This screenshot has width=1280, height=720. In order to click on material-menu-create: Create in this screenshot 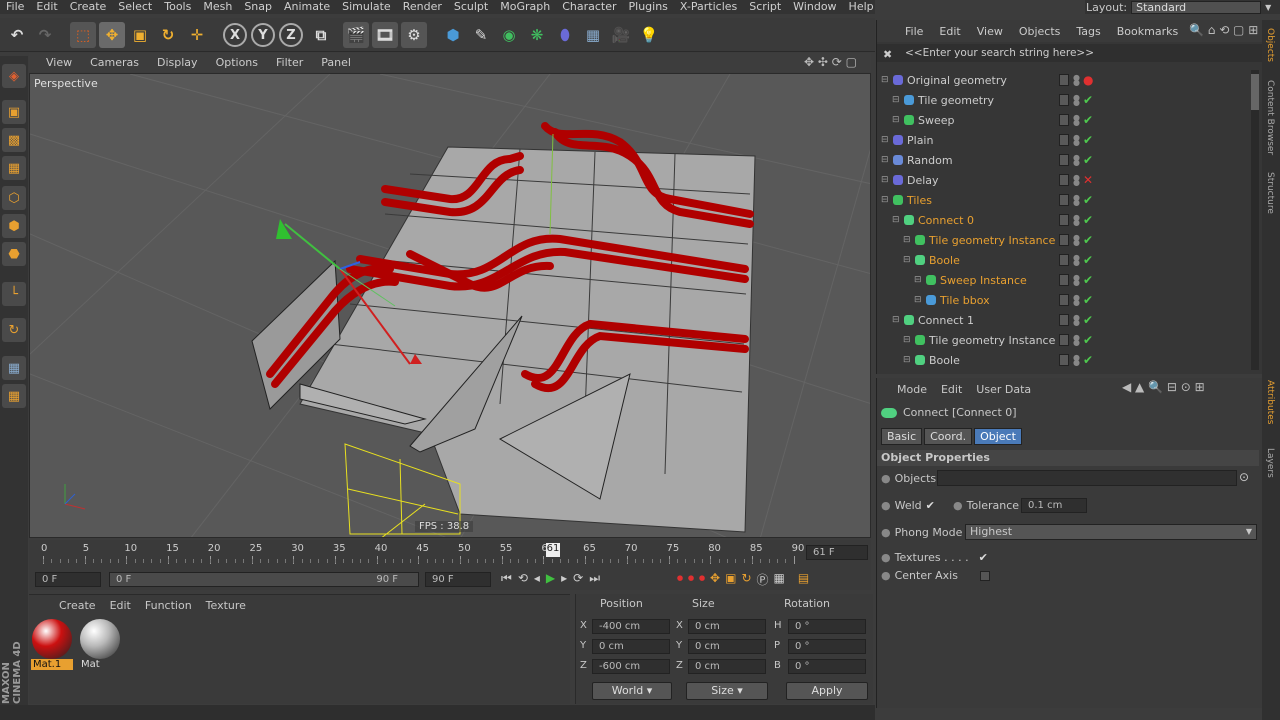, I will do `click(77, 605)`.